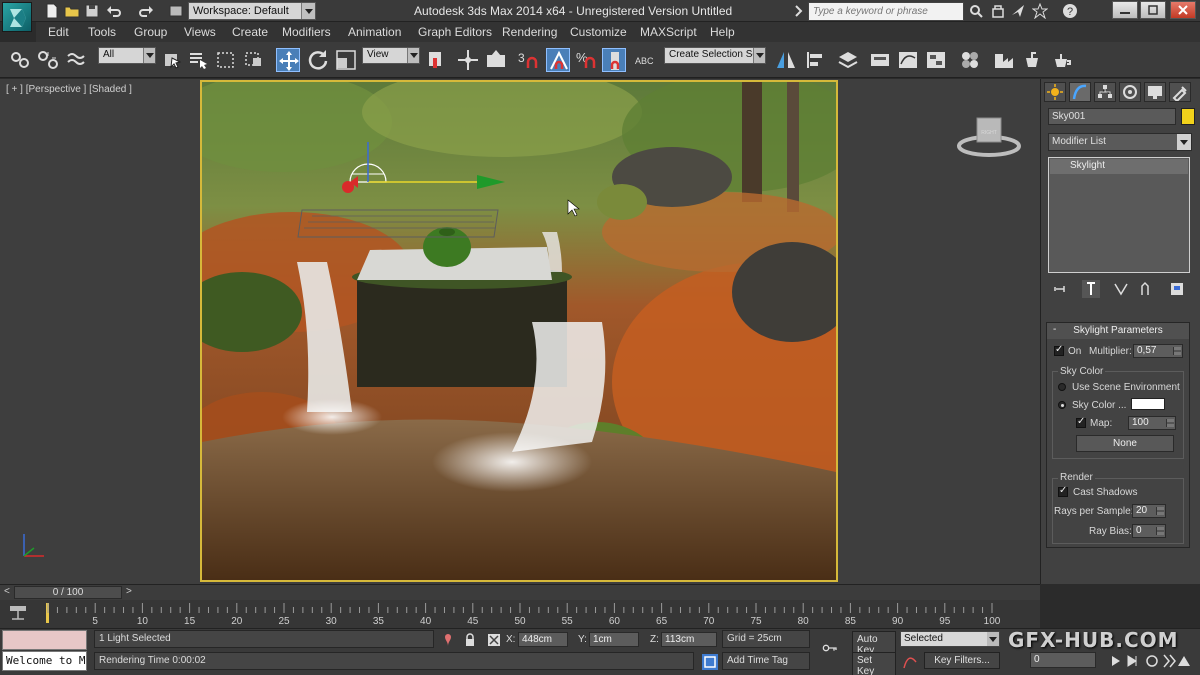 Image resolution: width=1200 pixels, height=675 pixels. What do you see at coordinates (998, 11) in the screenshot?
I see `subscription-icon` at bounding box center [998, 11].